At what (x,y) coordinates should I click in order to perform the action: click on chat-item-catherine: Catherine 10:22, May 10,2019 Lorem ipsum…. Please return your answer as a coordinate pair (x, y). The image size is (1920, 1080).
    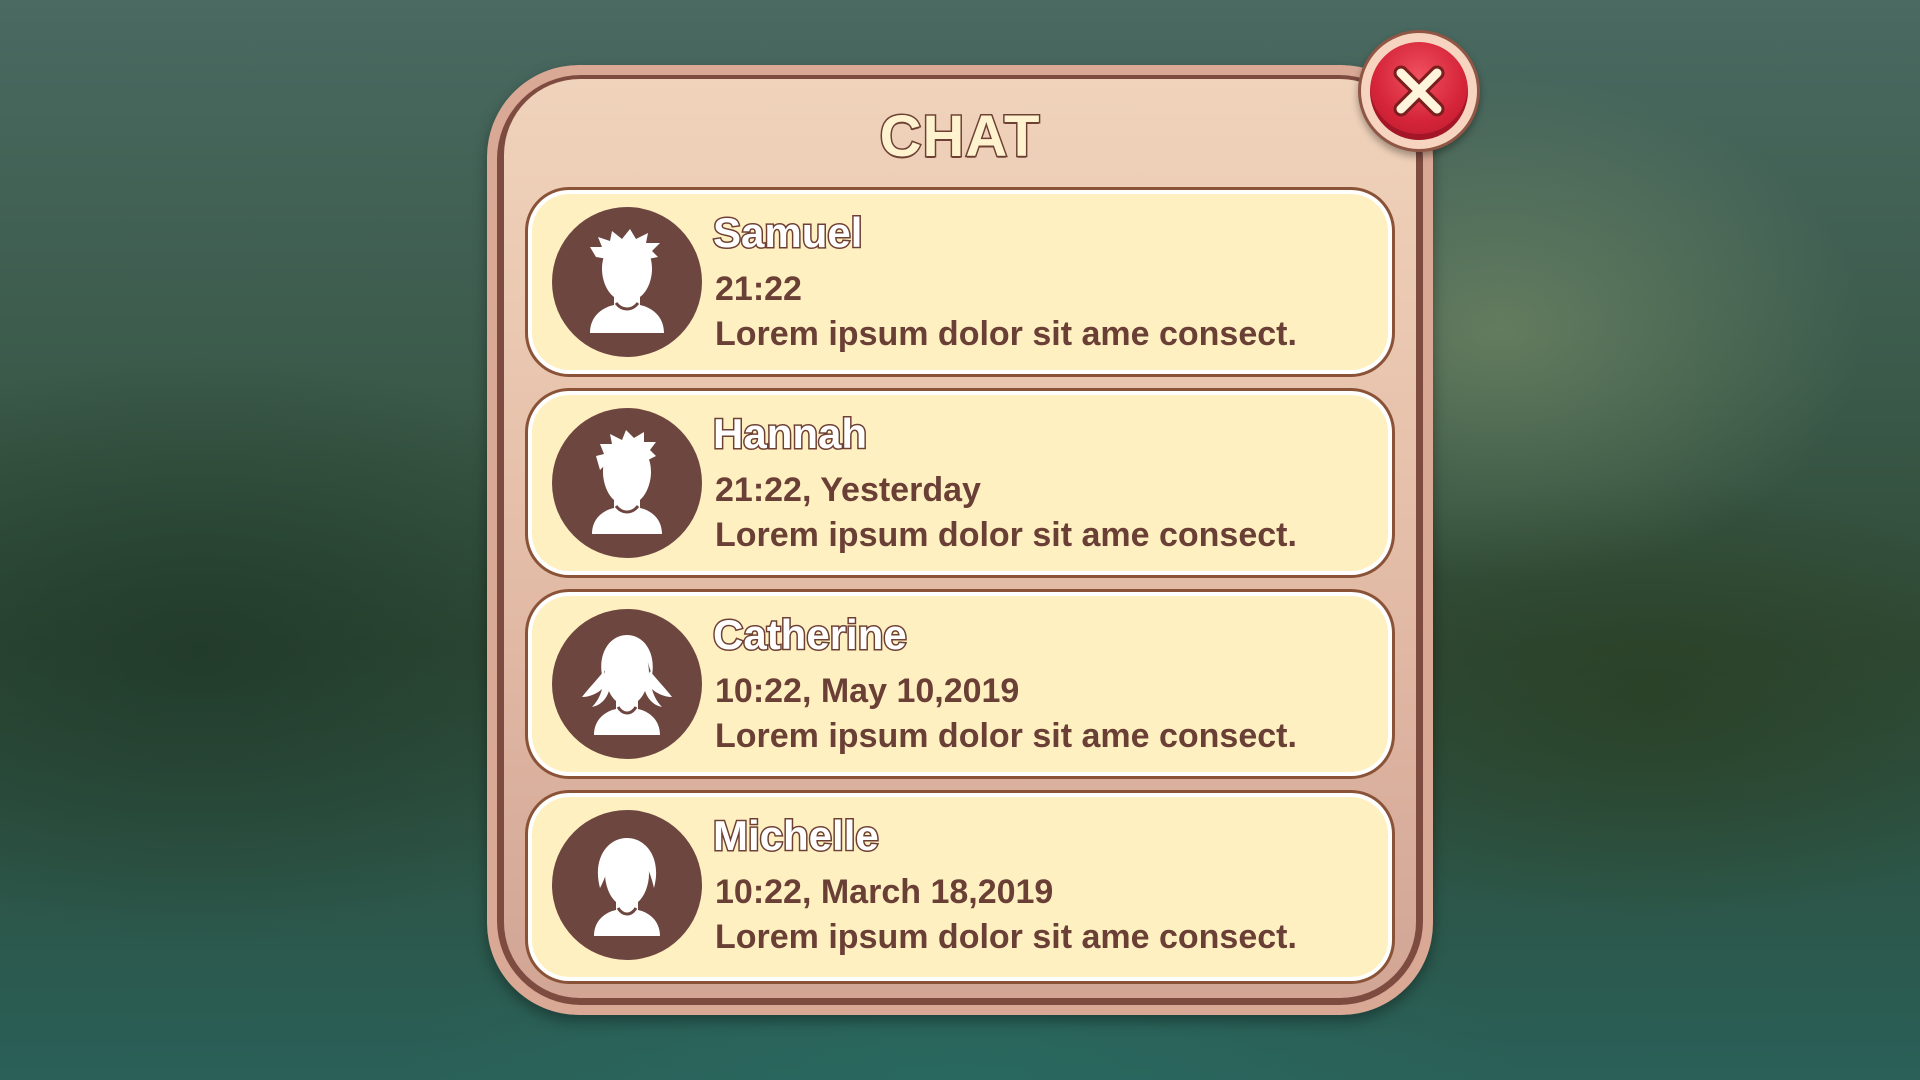
    Looking at the image, I should click on (960, 684).